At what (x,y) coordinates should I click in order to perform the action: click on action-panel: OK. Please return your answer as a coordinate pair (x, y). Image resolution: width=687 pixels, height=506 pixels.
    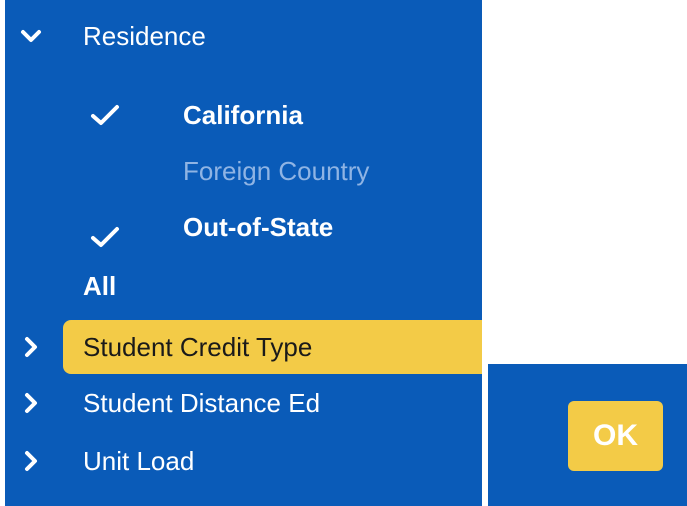
    Looking at the image, I should click on (587, 435).